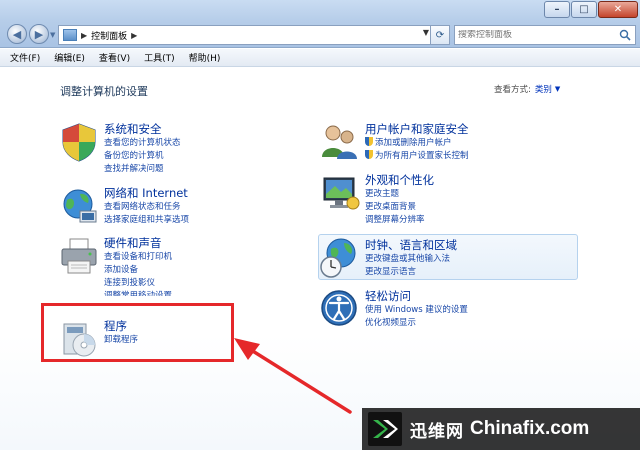  What do you see at coordinates (137, 332) in the screenshot?
I see `red-annotation-box` at bounding box center [137, 332].